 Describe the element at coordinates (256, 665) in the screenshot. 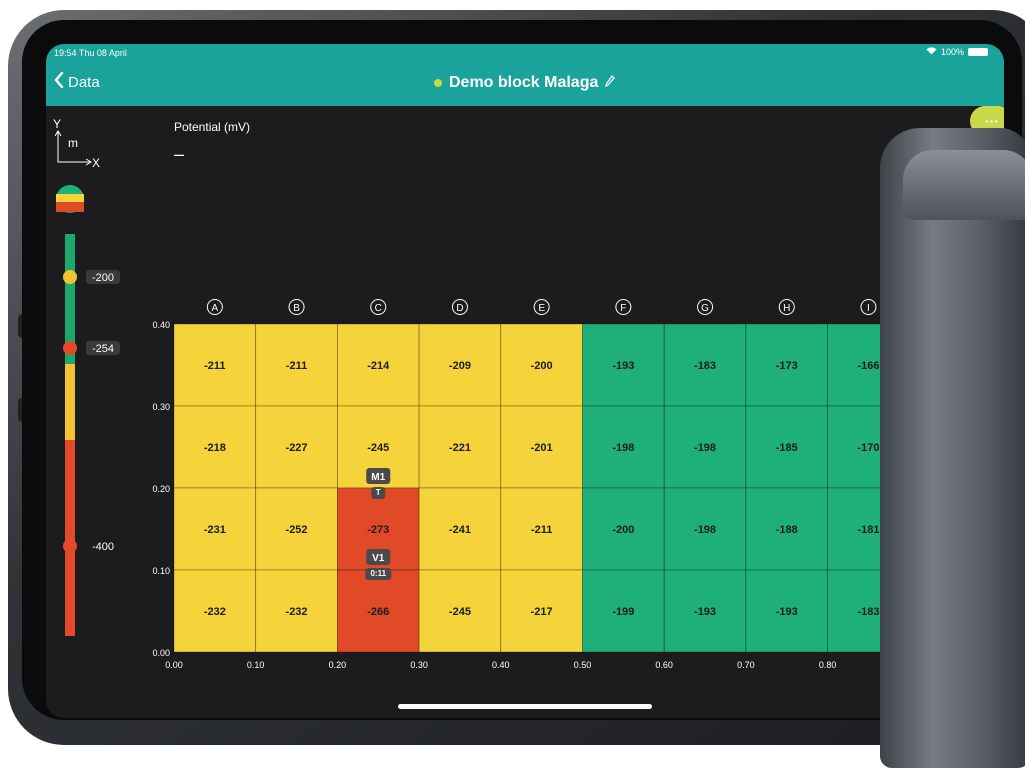

I see `x-tick-label: 0.10` at that location.